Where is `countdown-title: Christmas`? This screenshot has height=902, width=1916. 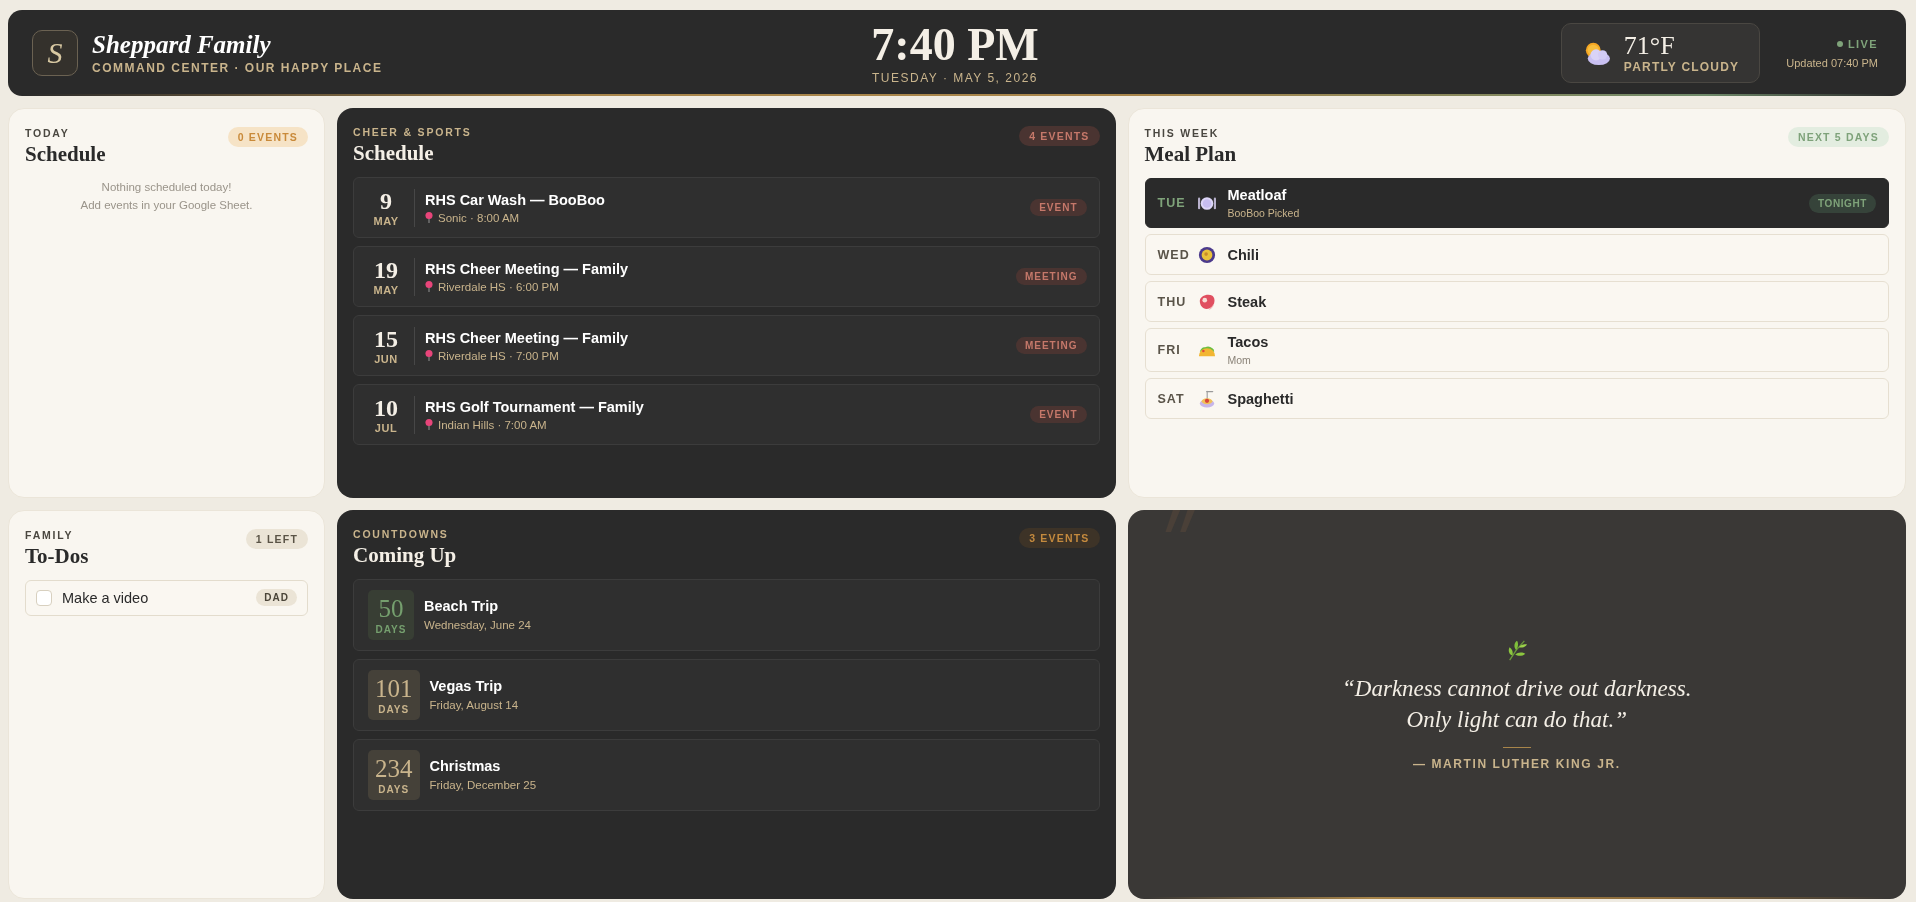
countdown-title: Christmas is located at coordinates (465, 766).